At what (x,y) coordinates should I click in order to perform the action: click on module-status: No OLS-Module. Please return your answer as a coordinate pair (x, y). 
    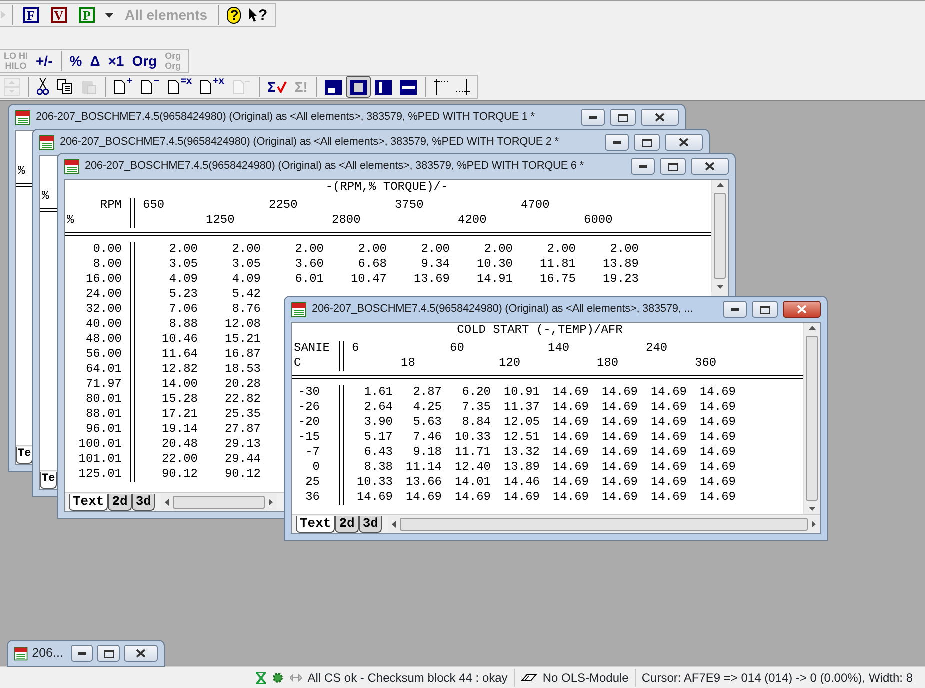
    Looking at the image, I should click on (585, 678).